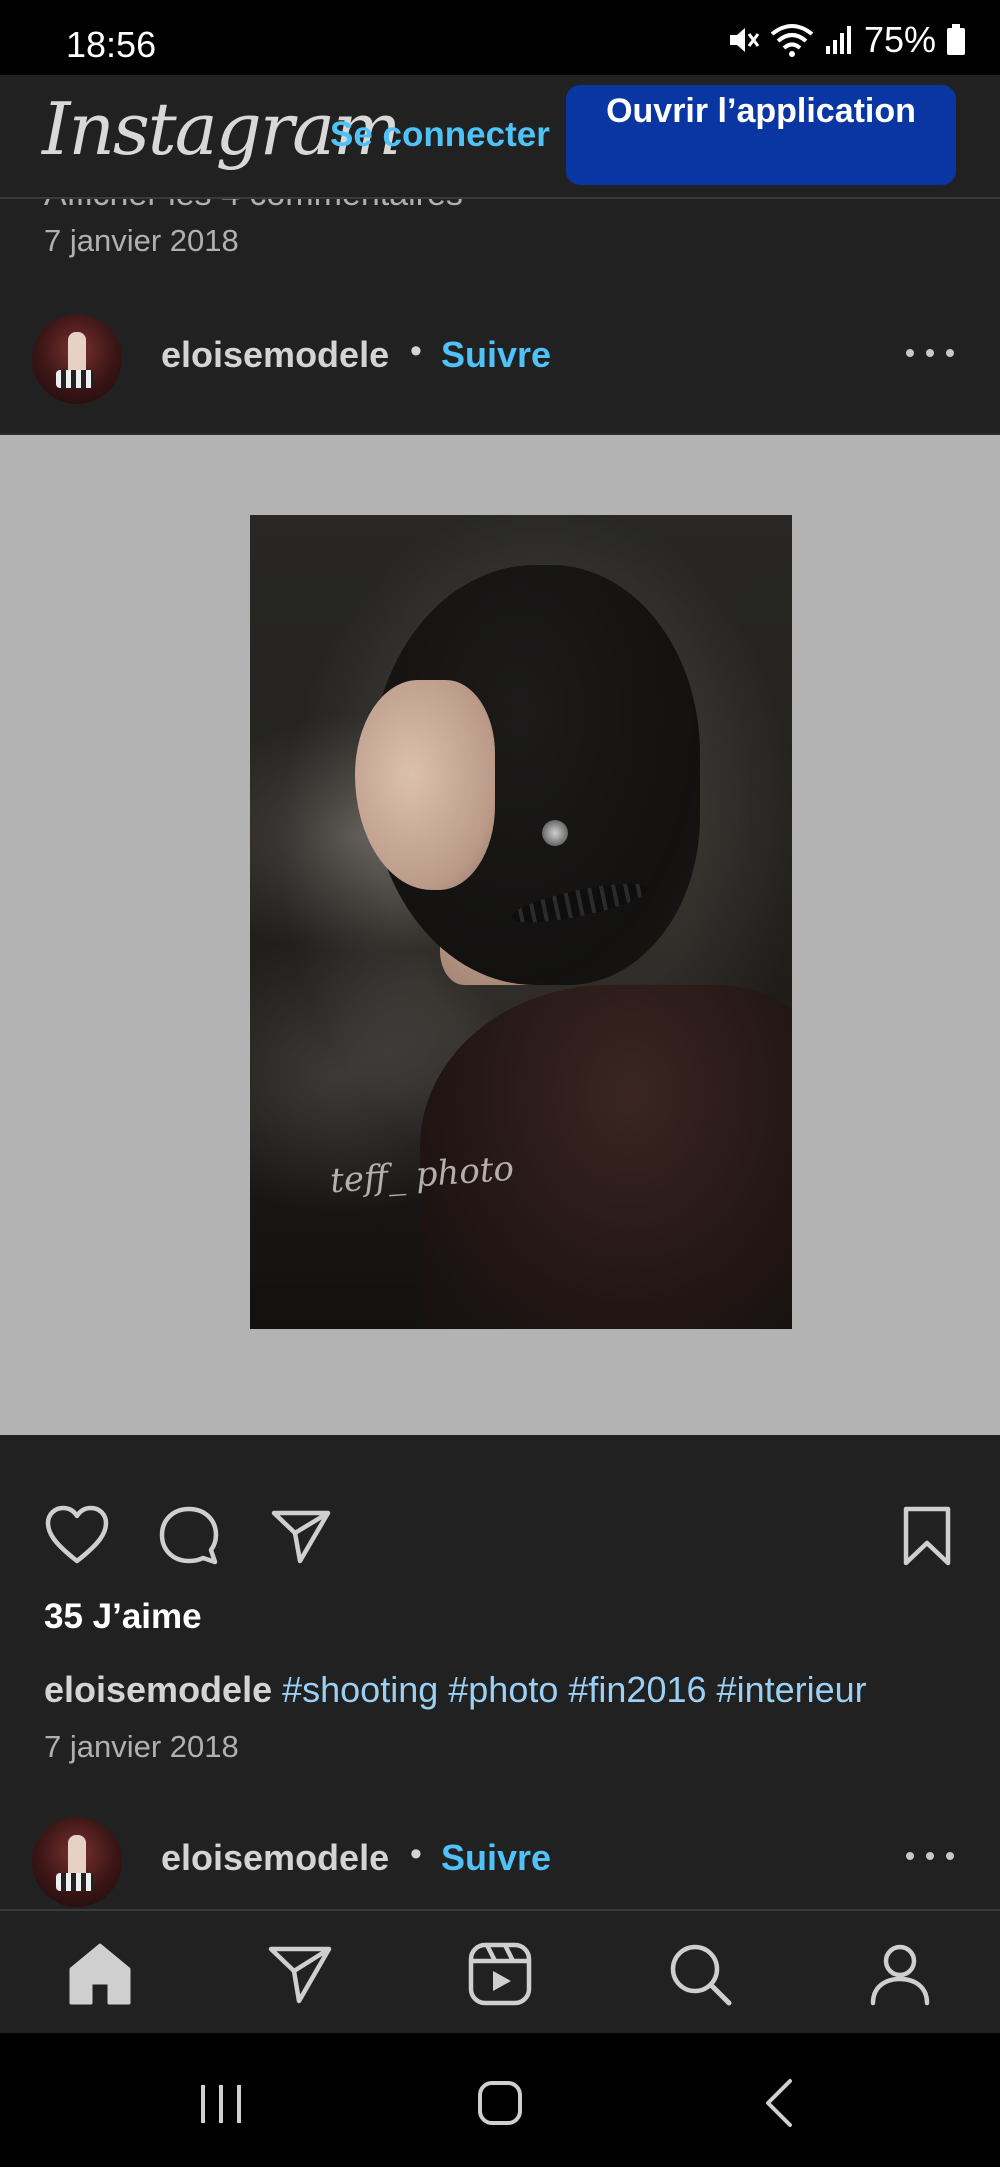 This screenshot has height=2167, width=1000. Describe the element at coordinates (360, 1689) in the screenshot. I see `hashtag: #shooting` at that location.